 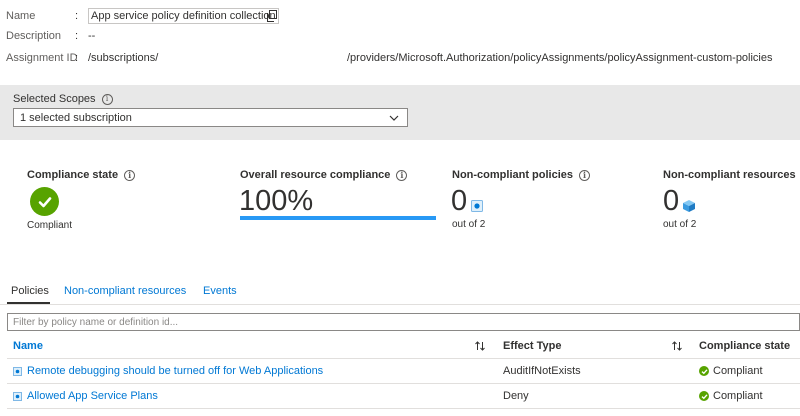 I want to click on description-label: Description, so click(x=34, y=36).